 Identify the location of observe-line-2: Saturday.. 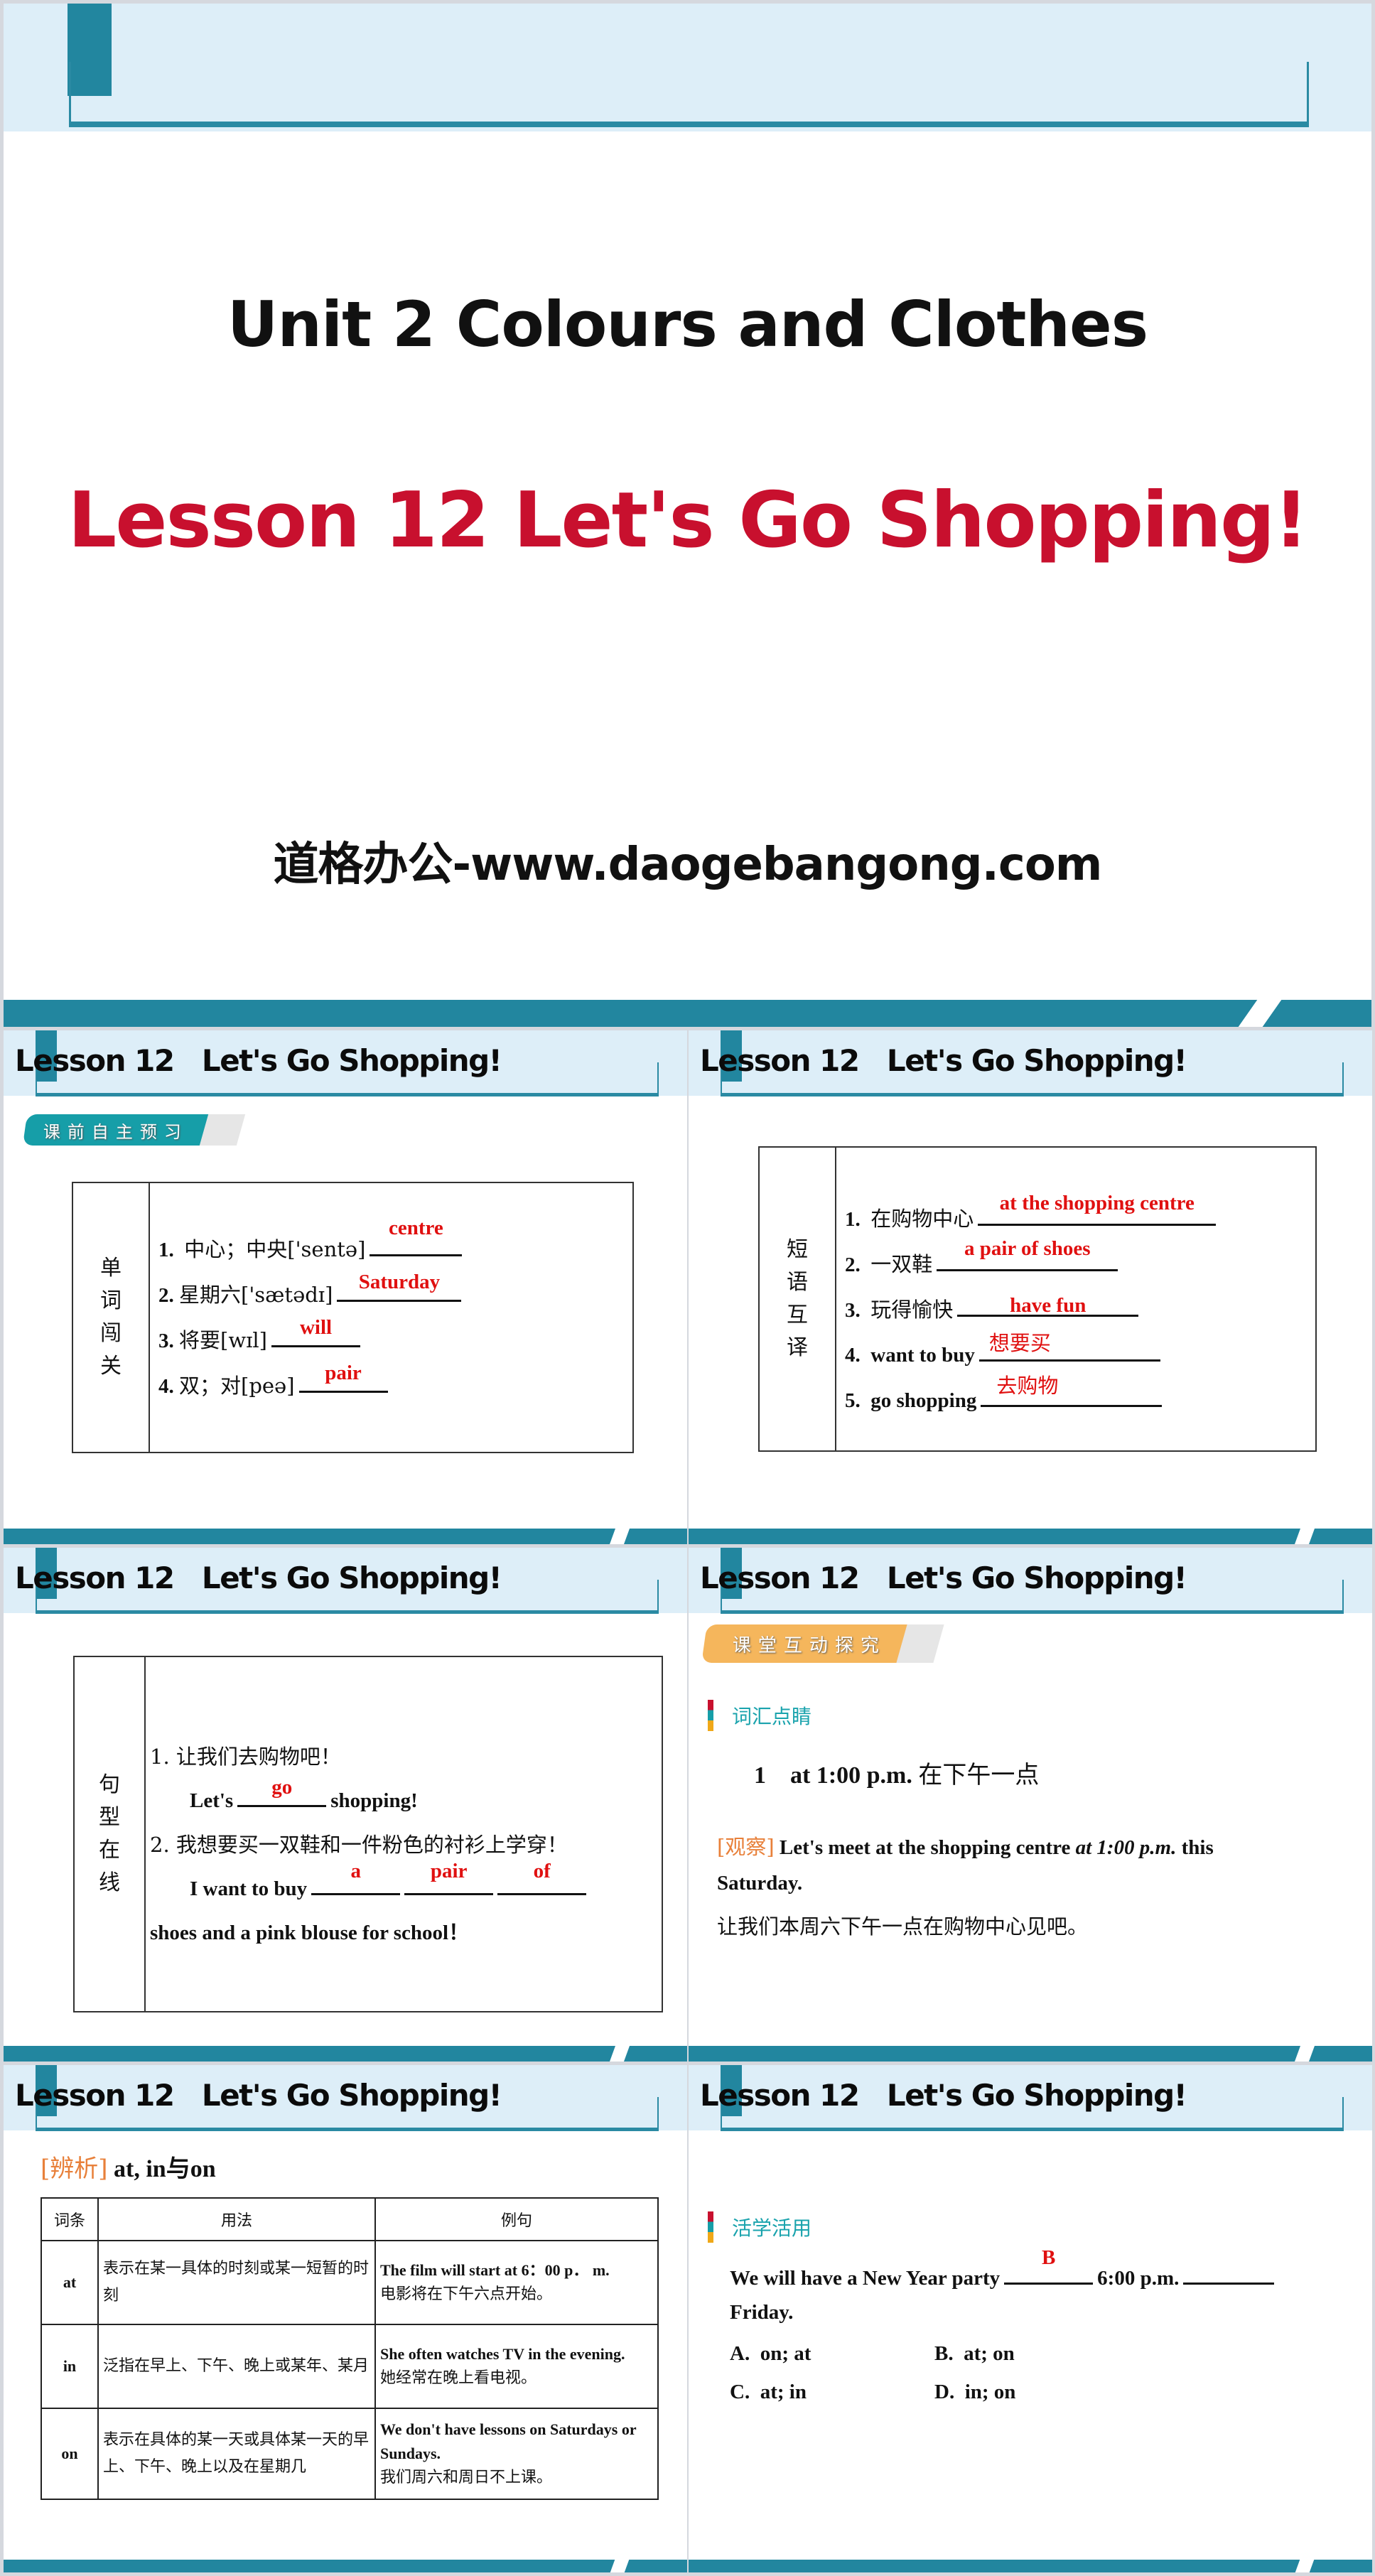
(760, 1883).